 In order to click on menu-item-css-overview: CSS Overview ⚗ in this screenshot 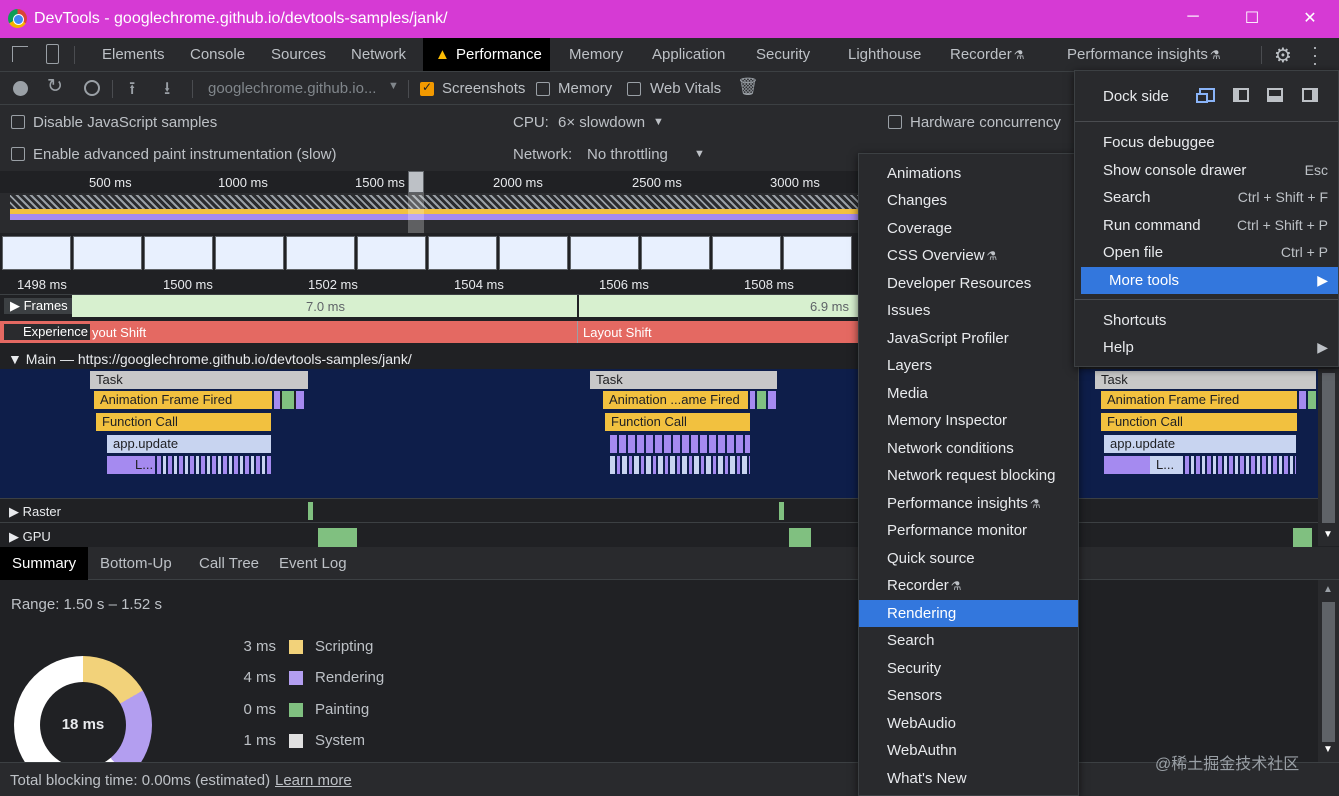, I will do `click(968, 255)`.